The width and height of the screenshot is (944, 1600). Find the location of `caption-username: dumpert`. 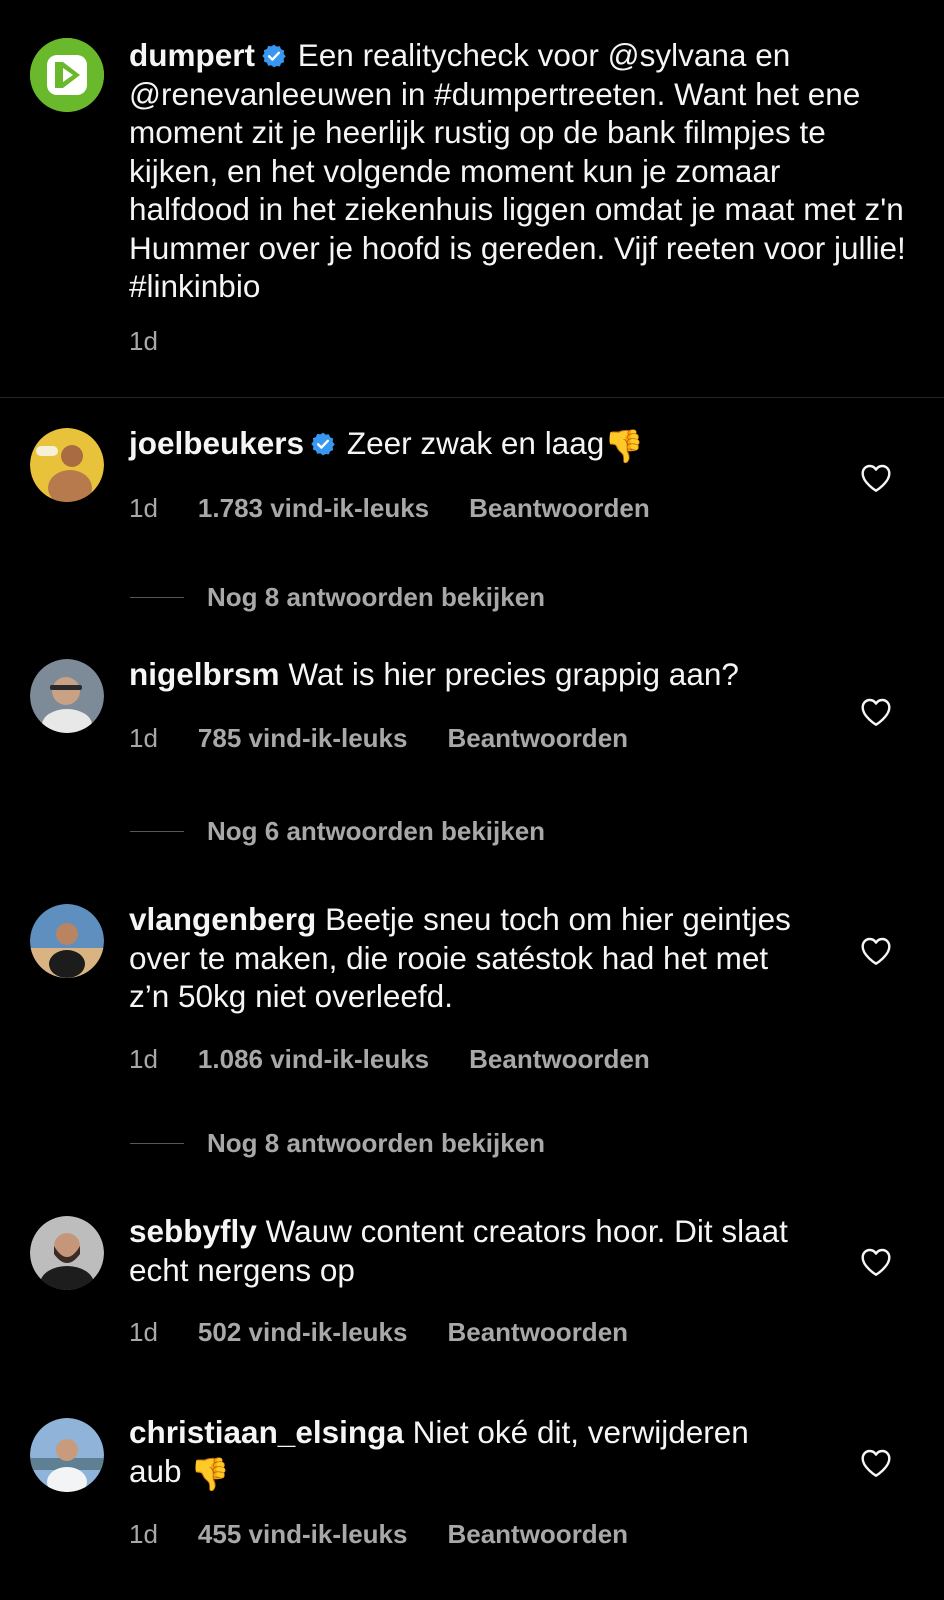

caption-username: dumpert is located at coordinates (192, 55).